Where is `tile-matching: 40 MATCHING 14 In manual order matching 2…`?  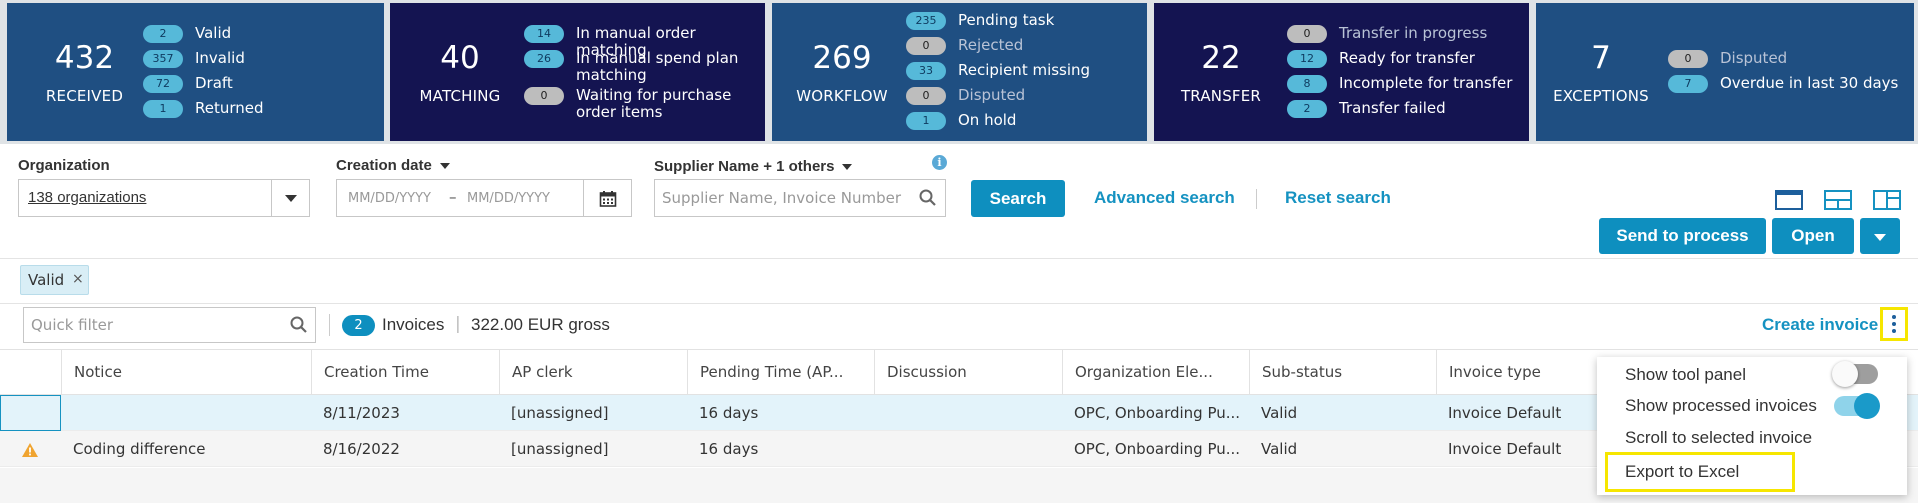 tile-matching: 40 MATCHING 14 In manual order matching 2… is located at coordinates (577, 72).